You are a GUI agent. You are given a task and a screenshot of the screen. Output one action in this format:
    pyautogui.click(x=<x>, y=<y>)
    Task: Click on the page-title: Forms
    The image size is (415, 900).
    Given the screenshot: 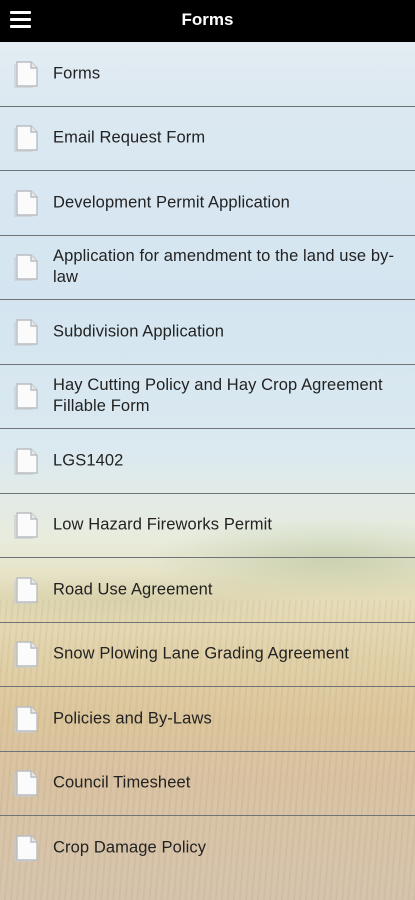 What is the action you would take?
    pyautogui.click(x=207, y=19)
    